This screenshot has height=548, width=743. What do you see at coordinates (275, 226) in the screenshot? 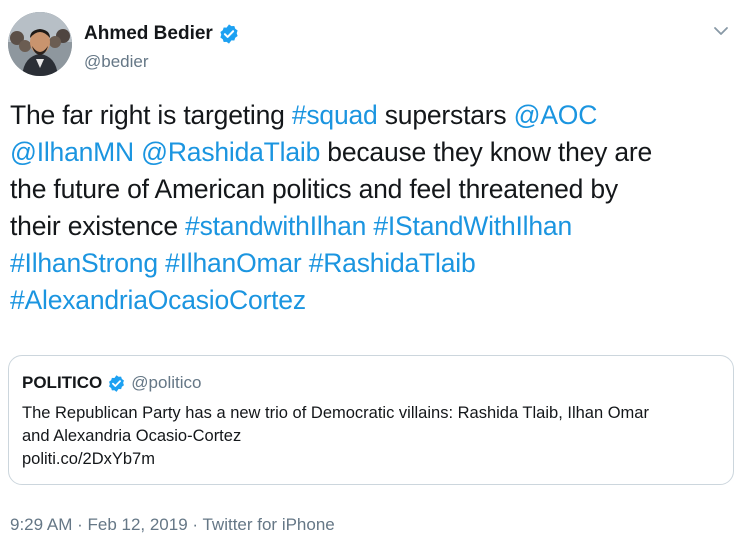
I see `hashtag-link: #standwithIlhan` at bounding box center [275, 226].